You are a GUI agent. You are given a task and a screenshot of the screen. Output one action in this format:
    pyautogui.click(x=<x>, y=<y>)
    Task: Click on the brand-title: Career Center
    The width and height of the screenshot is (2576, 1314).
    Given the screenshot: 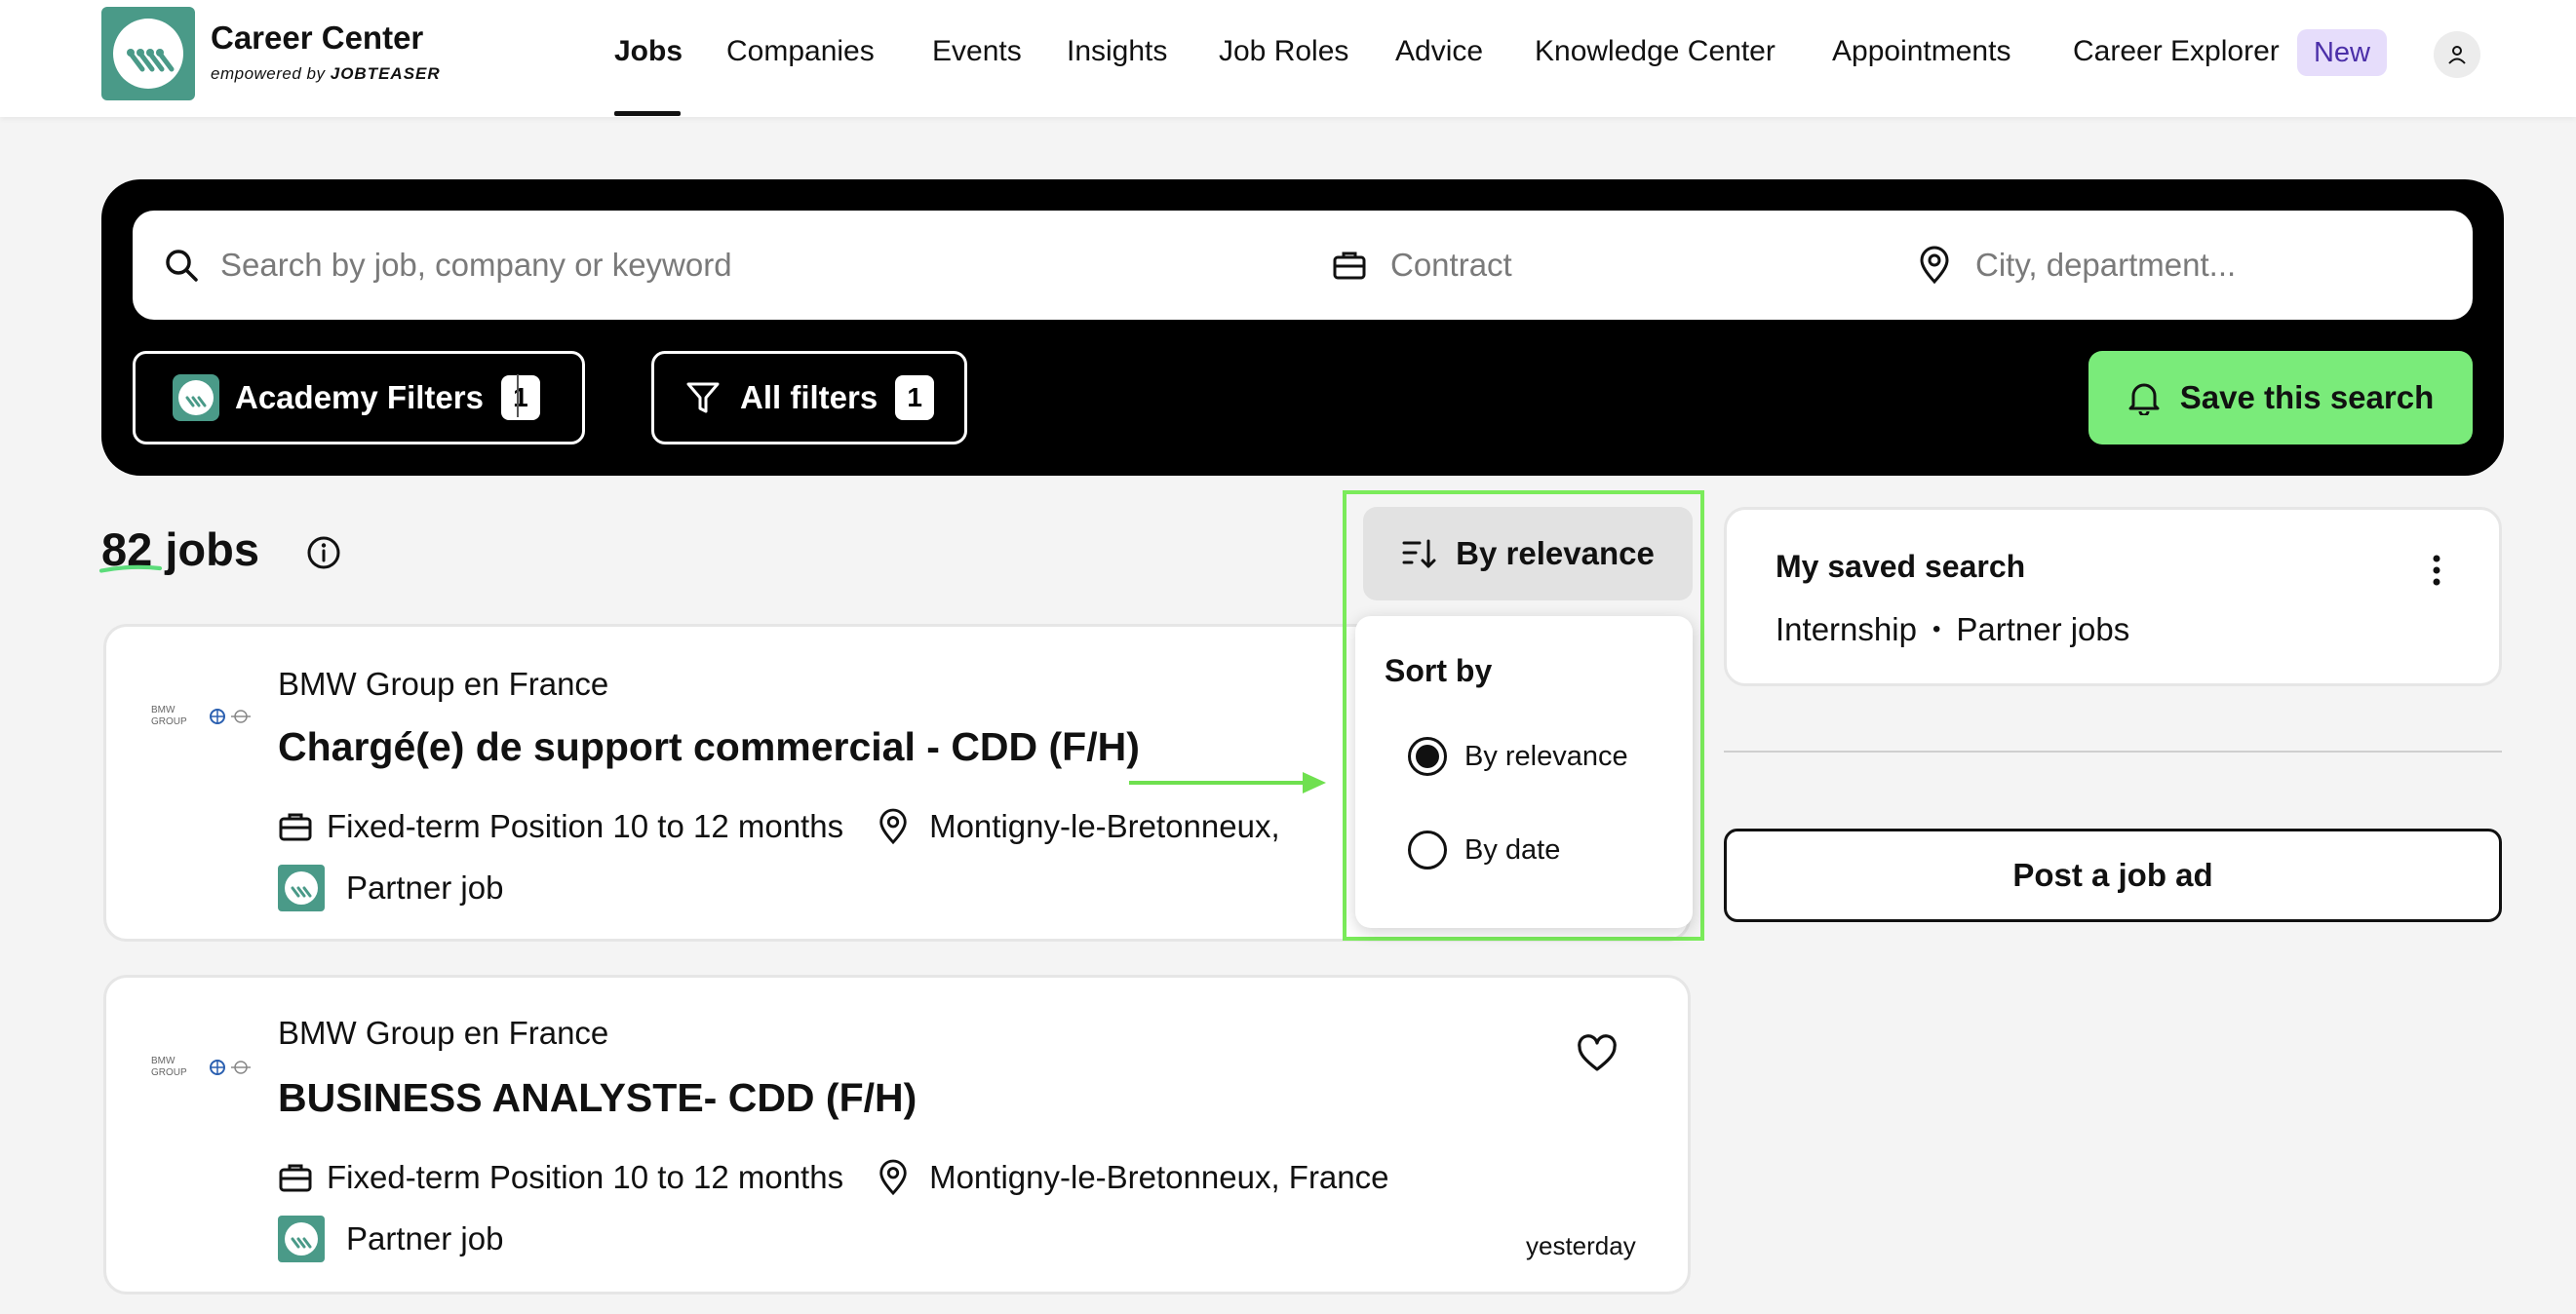 What is the action you would take?
    pyautogui.click(x=317, y=38)
    